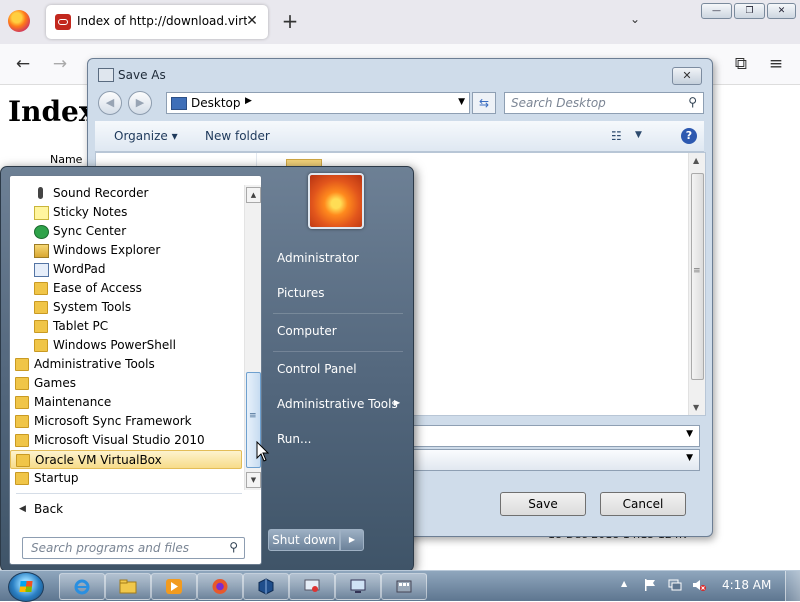 This screenshot has width=800, height=602. I want to click on program-label: Microsoft Sync Framework, so click(113, 421).